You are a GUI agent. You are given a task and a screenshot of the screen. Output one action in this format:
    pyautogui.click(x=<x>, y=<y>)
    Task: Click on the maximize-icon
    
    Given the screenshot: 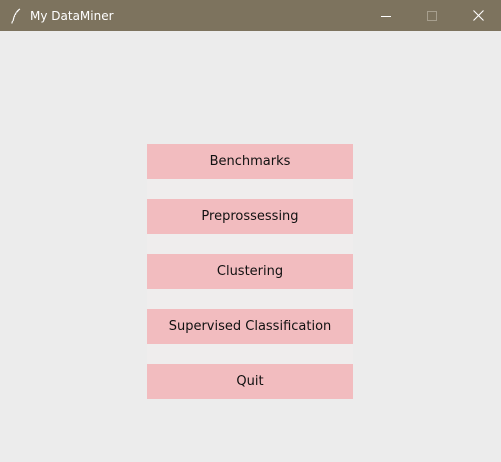 What is the action you would take?
    pyautogui.click(x=432, y=15)
    